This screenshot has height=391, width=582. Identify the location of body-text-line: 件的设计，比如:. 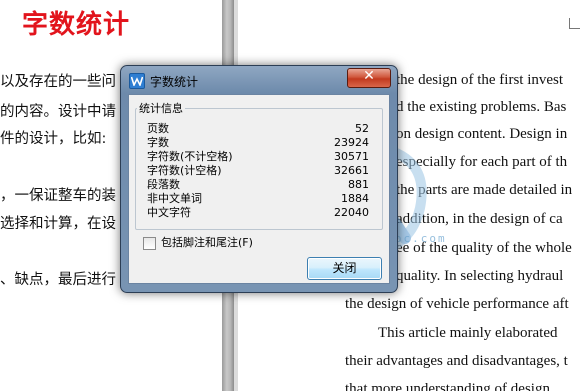
(53, 139).